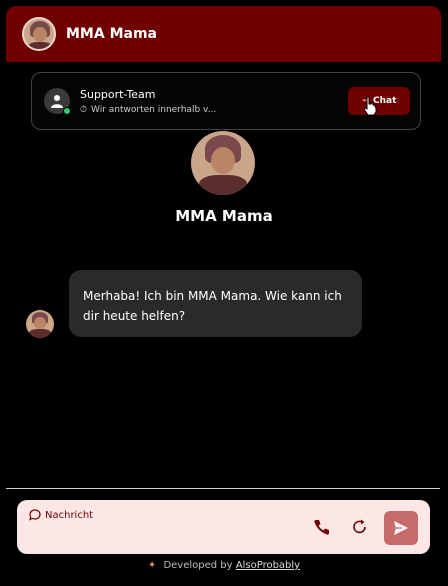 The image size is (448, 586). I want to click on support-name: Support-Team, so click(118, 94).